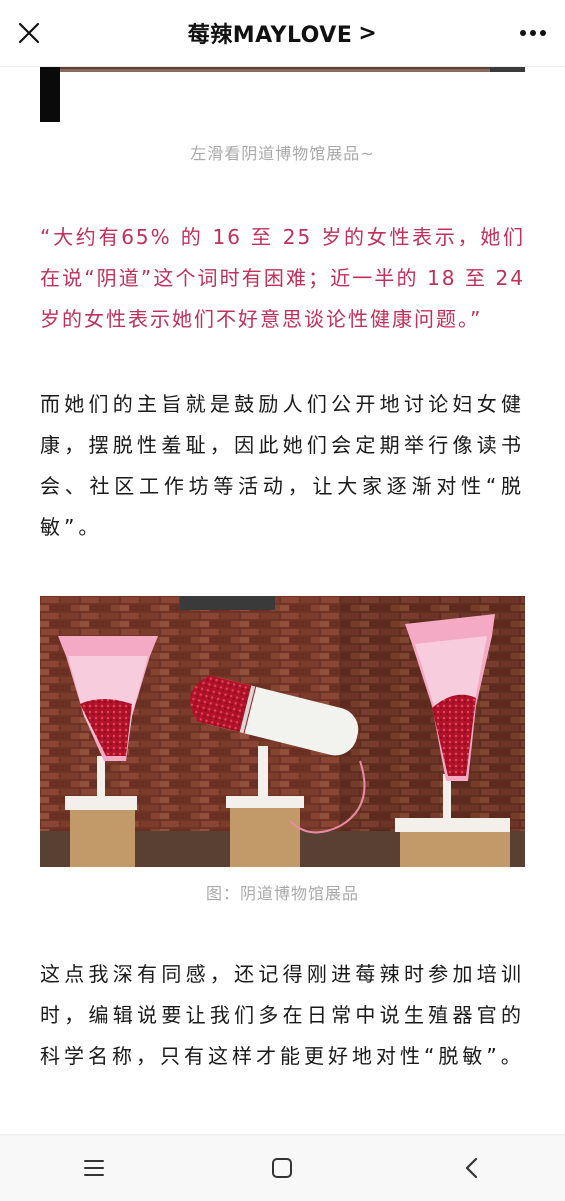  Describe the element at coordinates (270, 35) in the screenshot. I see `account-title: 莓辣MAYLOVE` at that location.